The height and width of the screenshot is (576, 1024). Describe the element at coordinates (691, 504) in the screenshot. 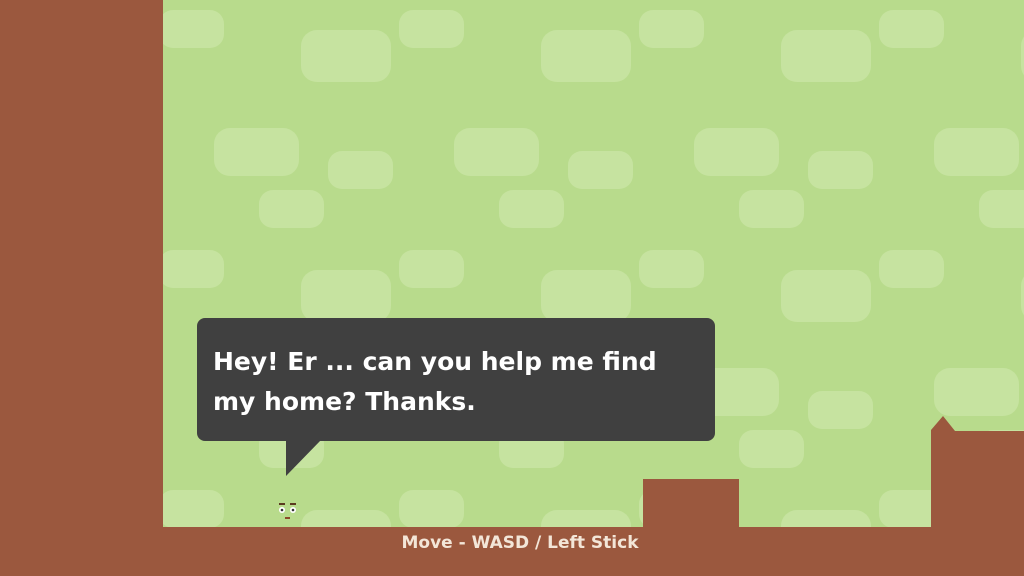

I see `platform-block` at that location.